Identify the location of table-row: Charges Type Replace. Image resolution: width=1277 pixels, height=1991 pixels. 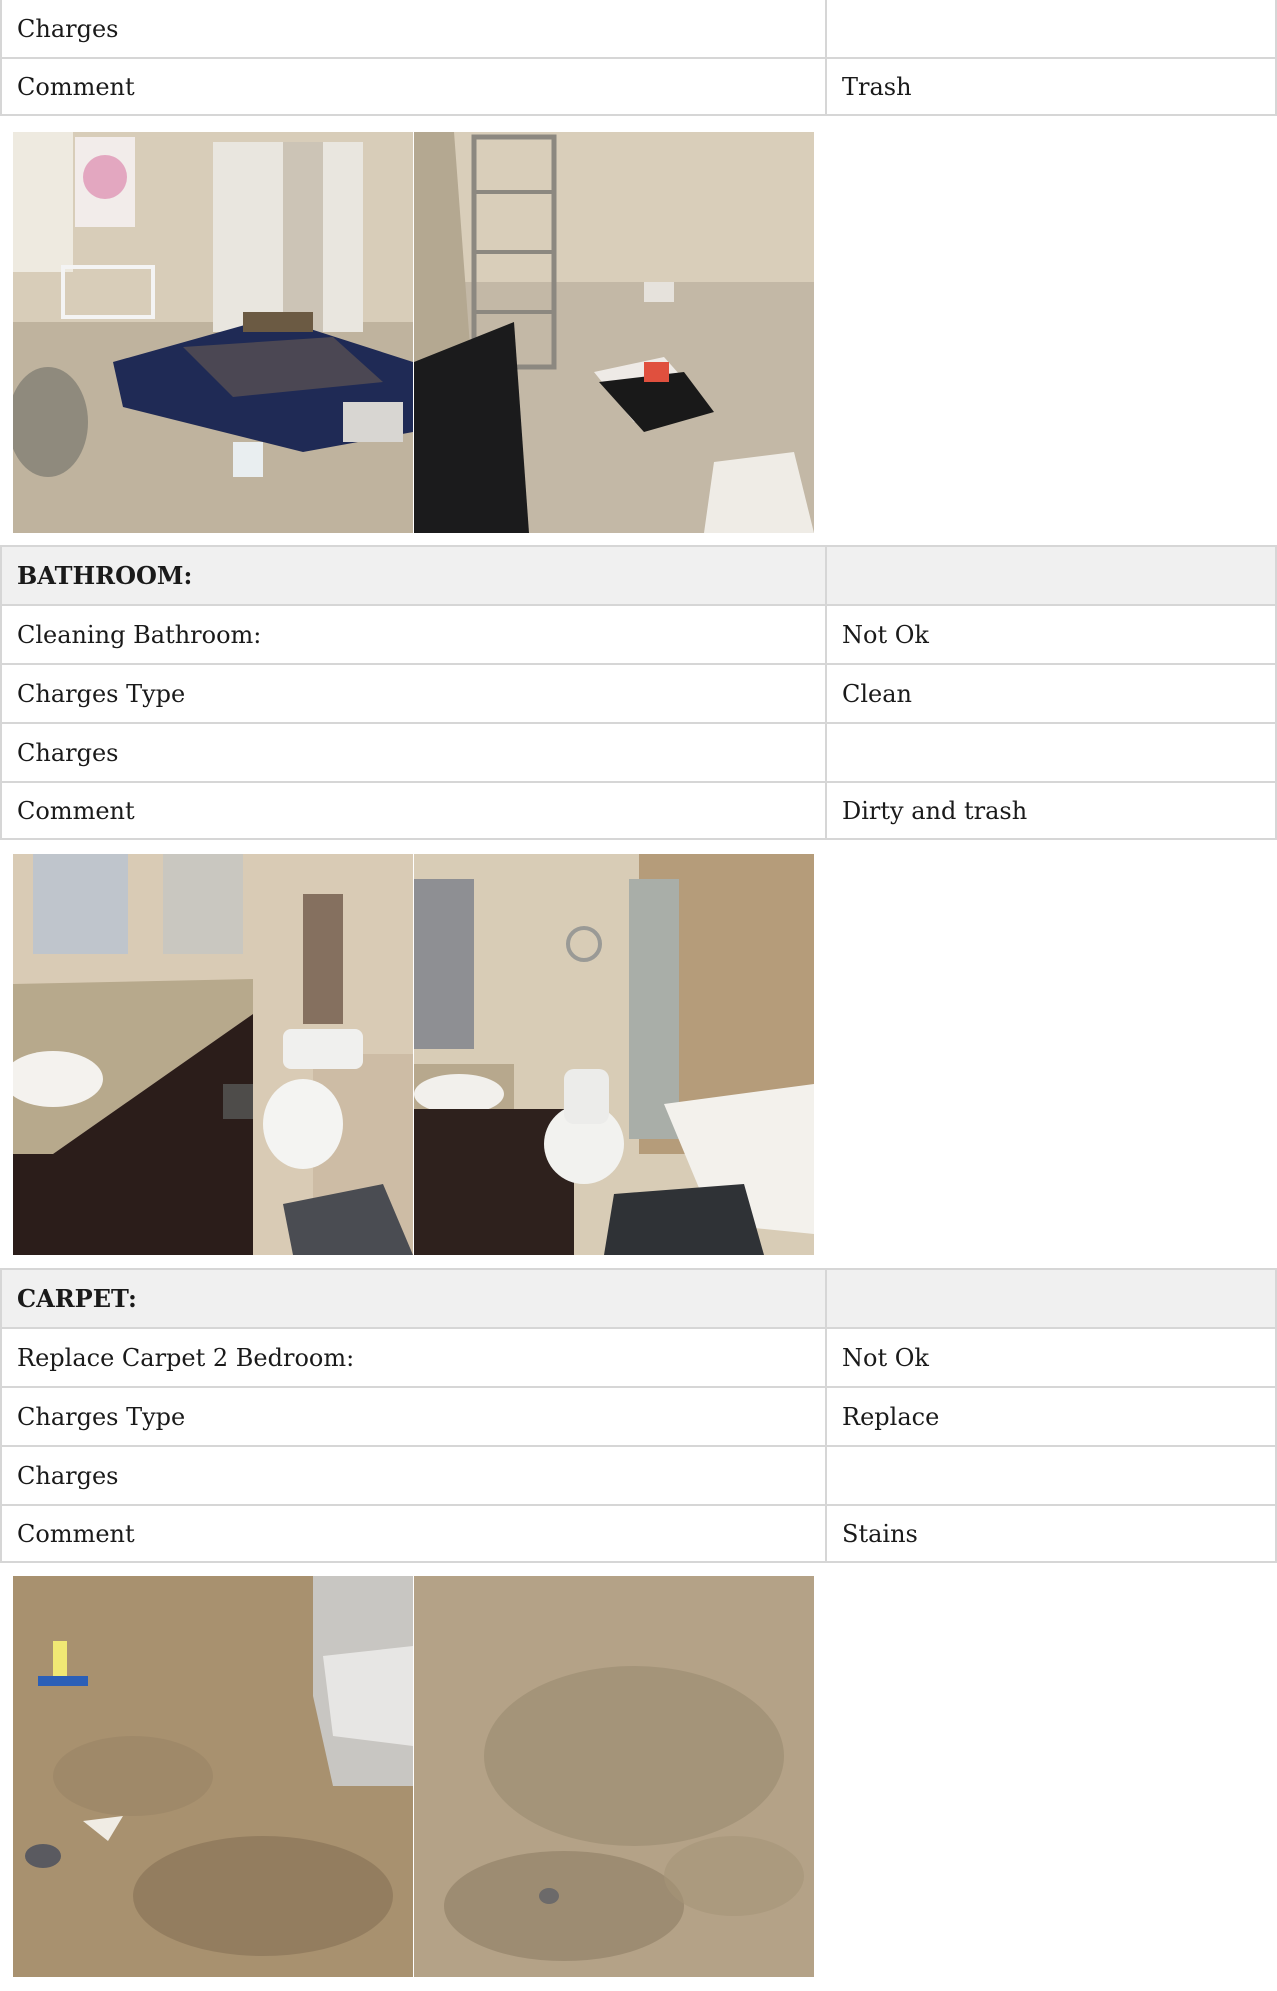
(638, 1415).